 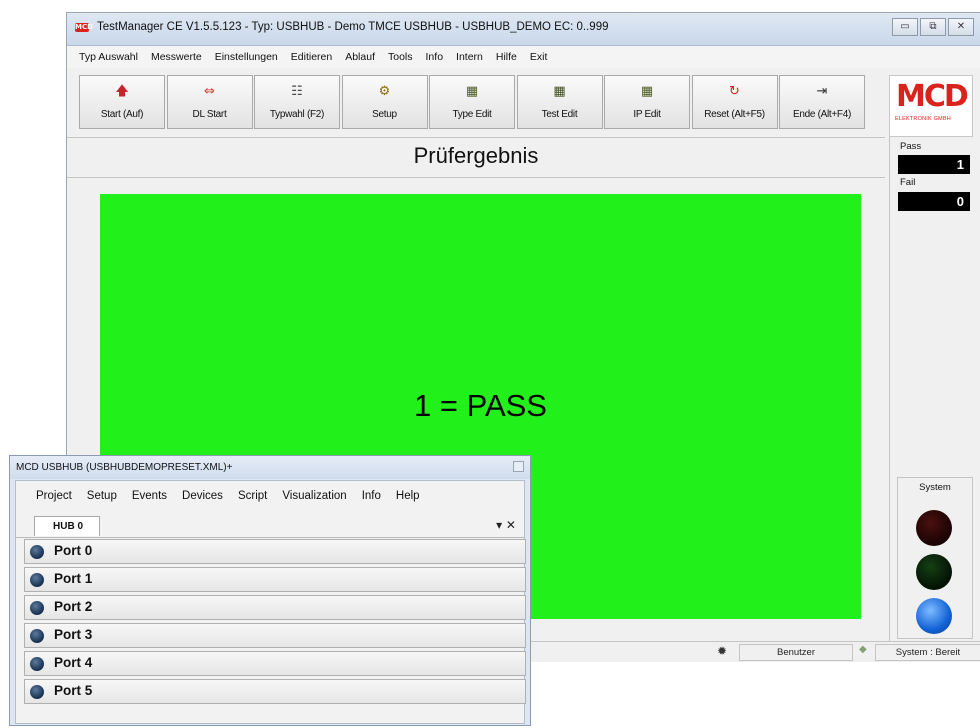 What do you see at coordinates (270, 467) in the screenshot?
I see `usbhub-title-bar: MCD USBHUB (USBHUBDEMOPRESET.XML)+` at bounding box center [270, 467].